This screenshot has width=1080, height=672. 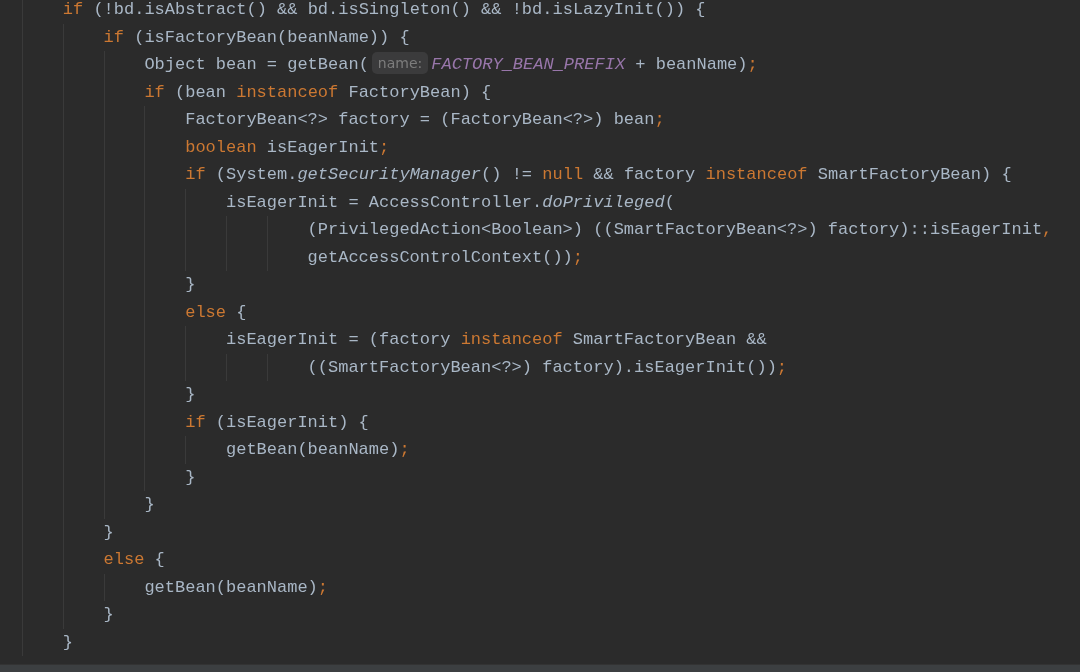 I want to click on code-line: boolean isEagerInit;, so click(x=287, y=147).